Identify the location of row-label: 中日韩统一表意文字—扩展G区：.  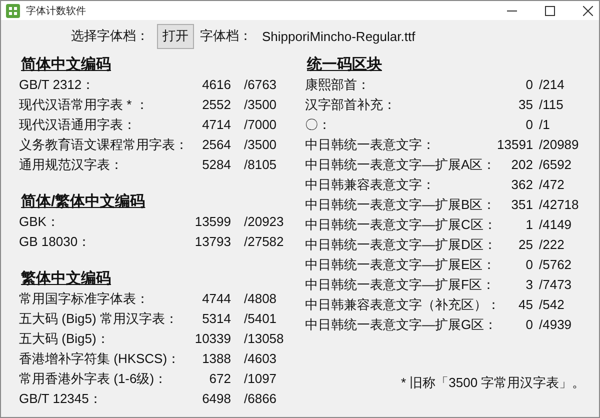
(401, 325).